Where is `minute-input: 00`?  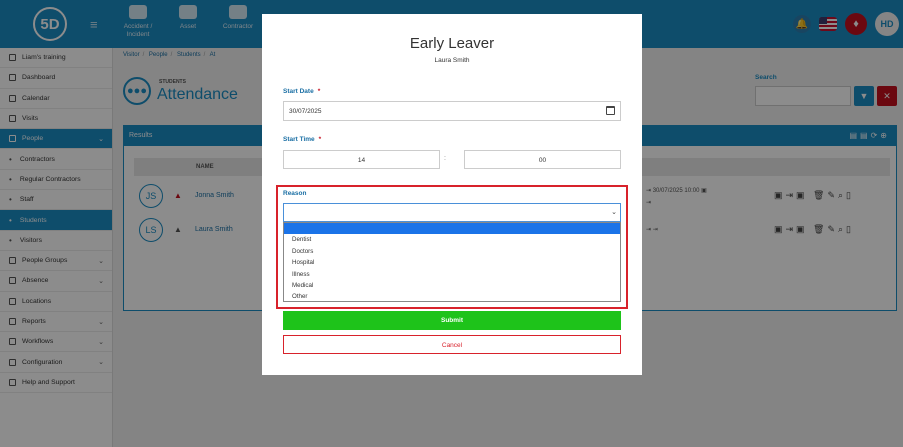 minute-input: 00 is located at coordinates (542, 159).